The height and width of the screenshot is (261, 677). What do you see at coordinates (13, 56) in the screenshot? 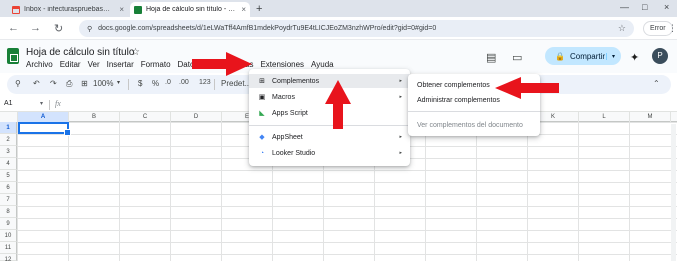
I see `sheets-logo-icon` at bounding box center [13, 56].